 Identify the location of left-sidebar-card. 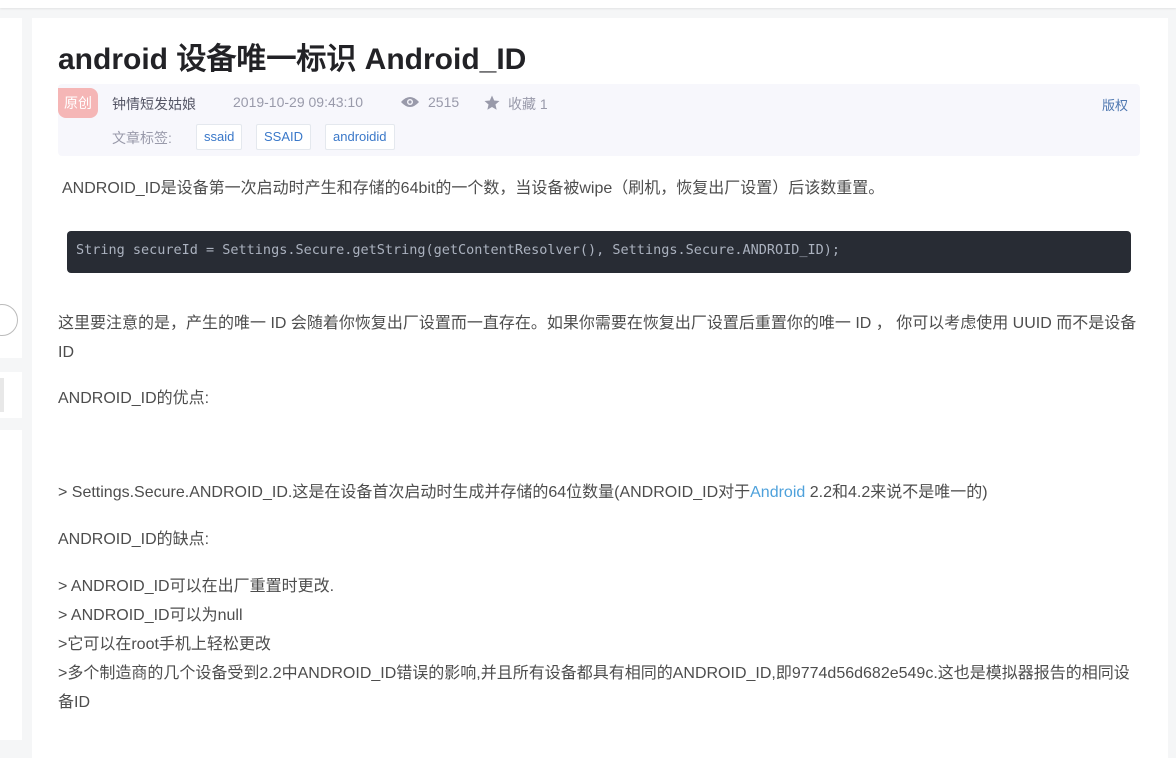
(11, 585).